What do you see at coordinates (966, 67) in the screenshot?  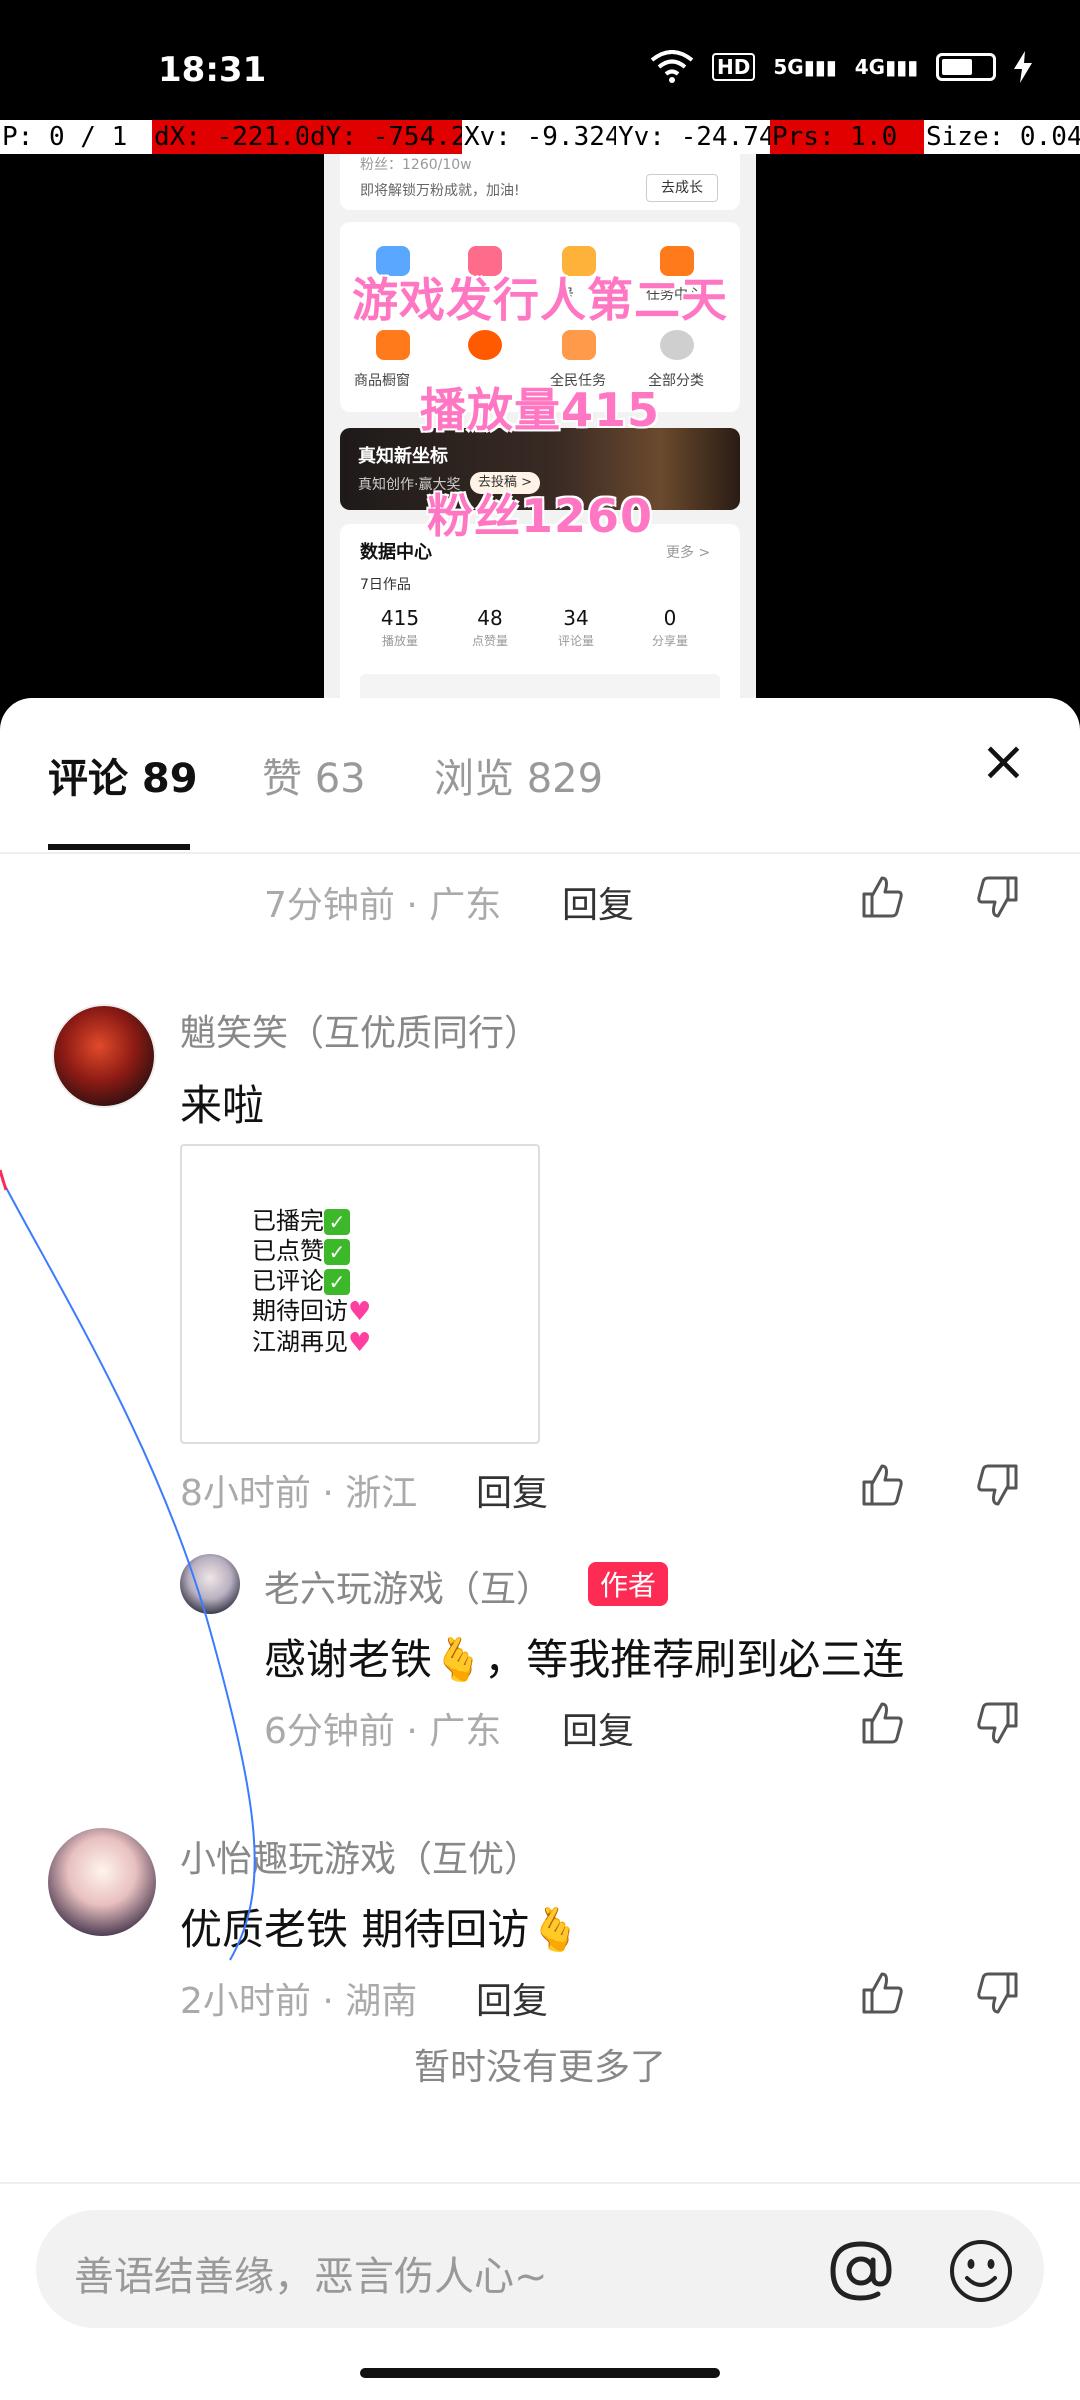 I see `battery-icon` at bounding box center [966, 67].